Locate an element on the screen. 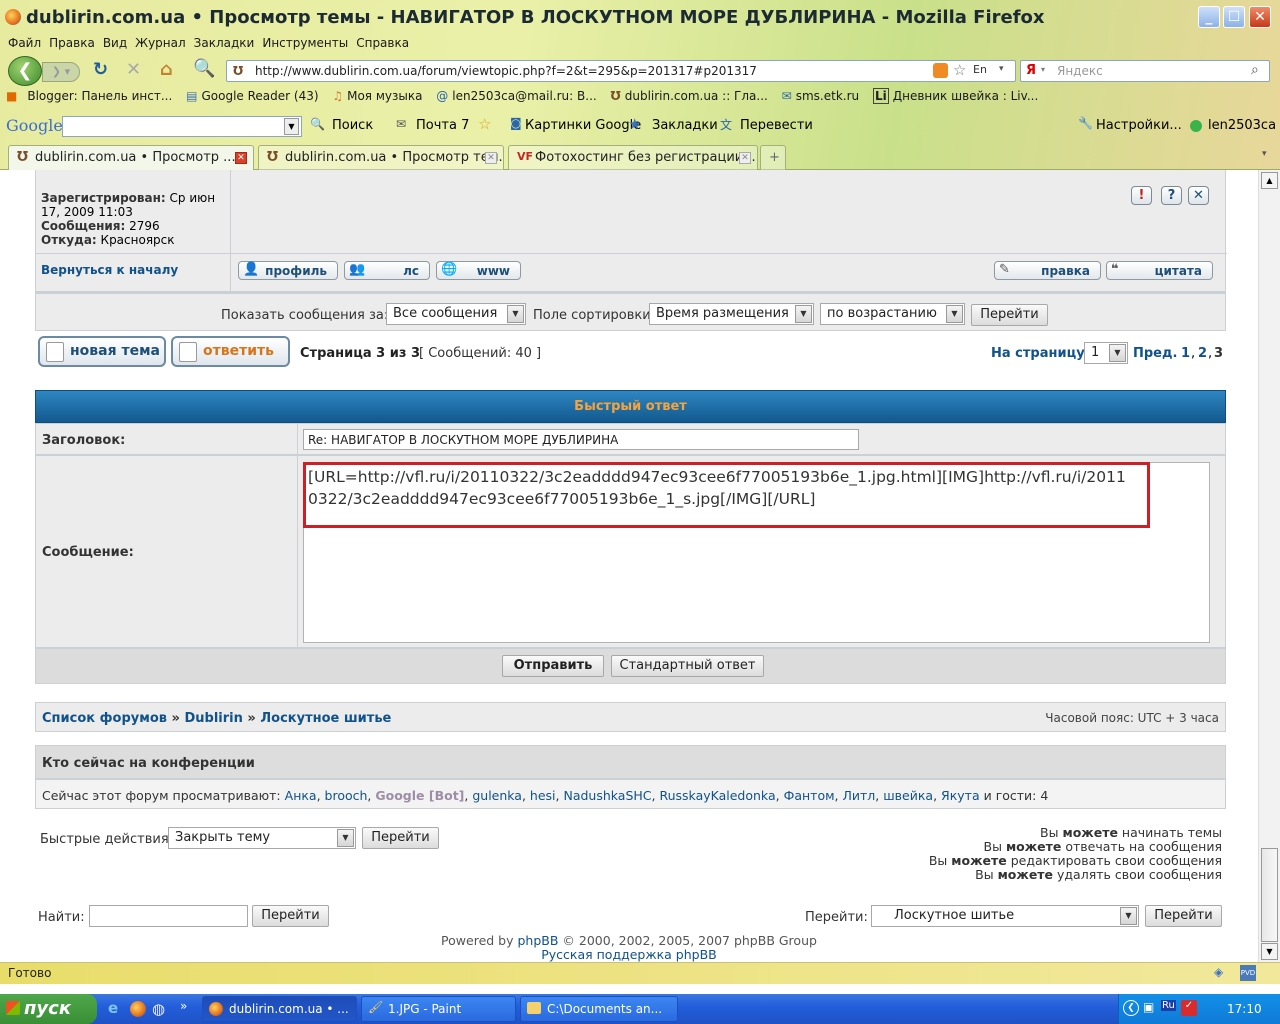 This screenshot has height=1024, width=1280. delete-post-icon: ✕ is located at coordinates (1198, 195).